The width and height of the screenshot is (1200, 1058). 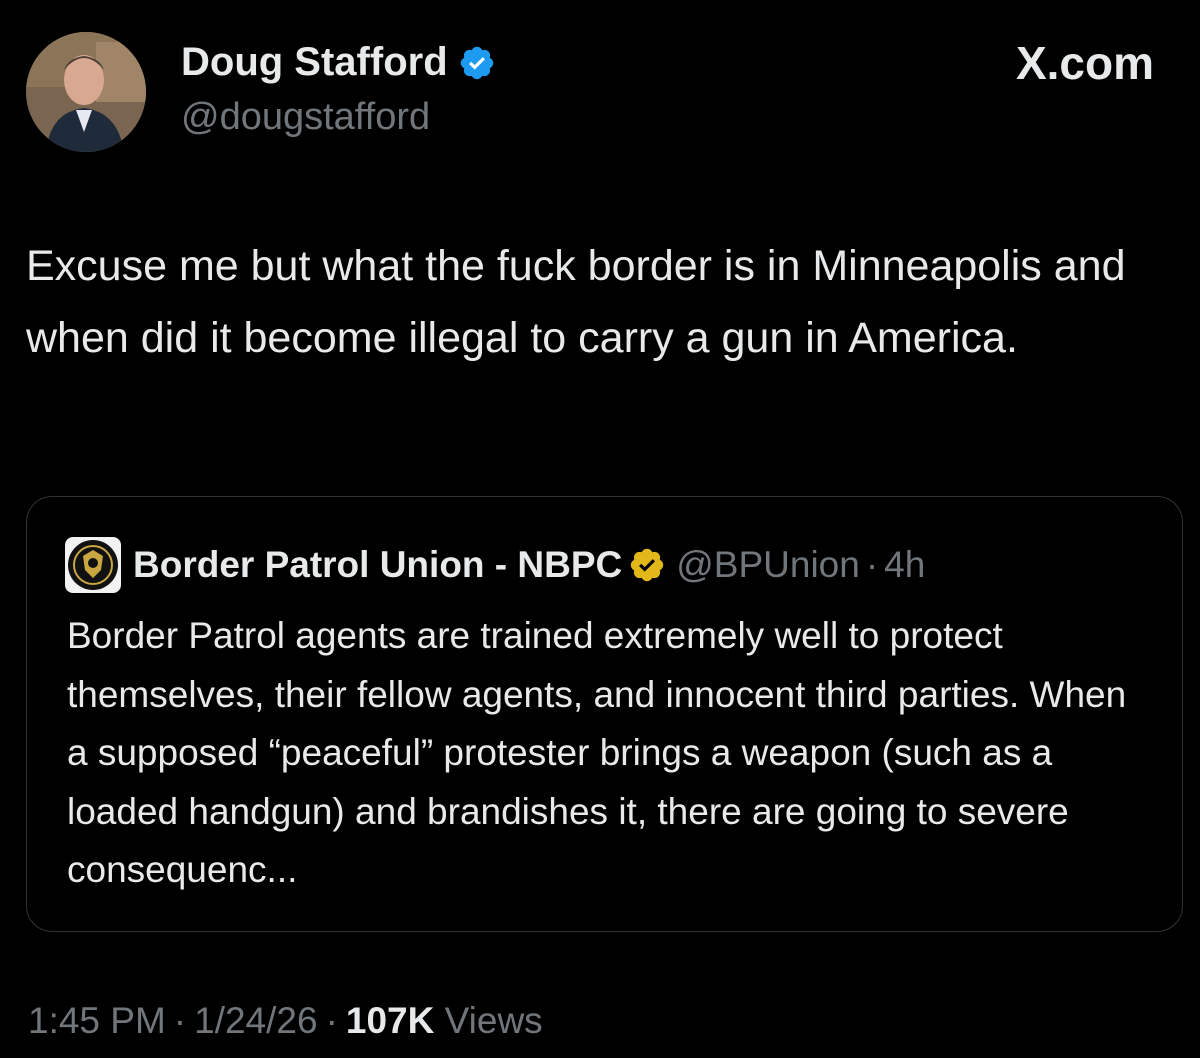 What do you see at coordinates (768, 565) in the screenshot?
I see `quoted-author-handle: @BPUnion` at bounding box center [768, 565].